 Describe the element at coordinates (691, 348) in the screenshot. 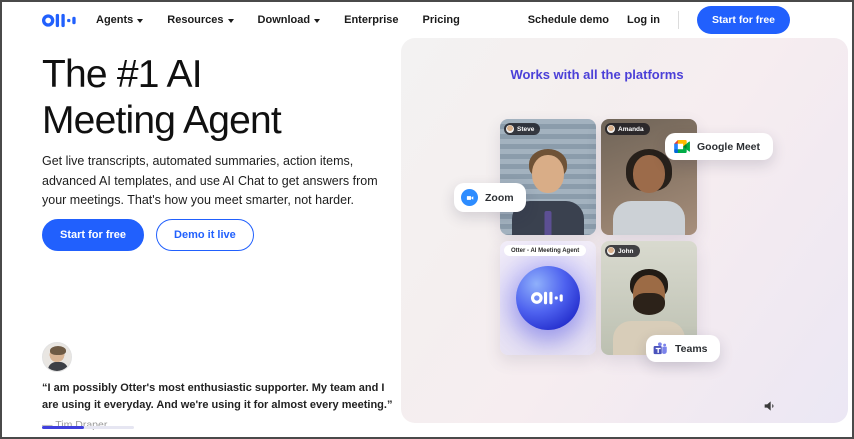

I see `teams-badge-label: Teams` at that location.